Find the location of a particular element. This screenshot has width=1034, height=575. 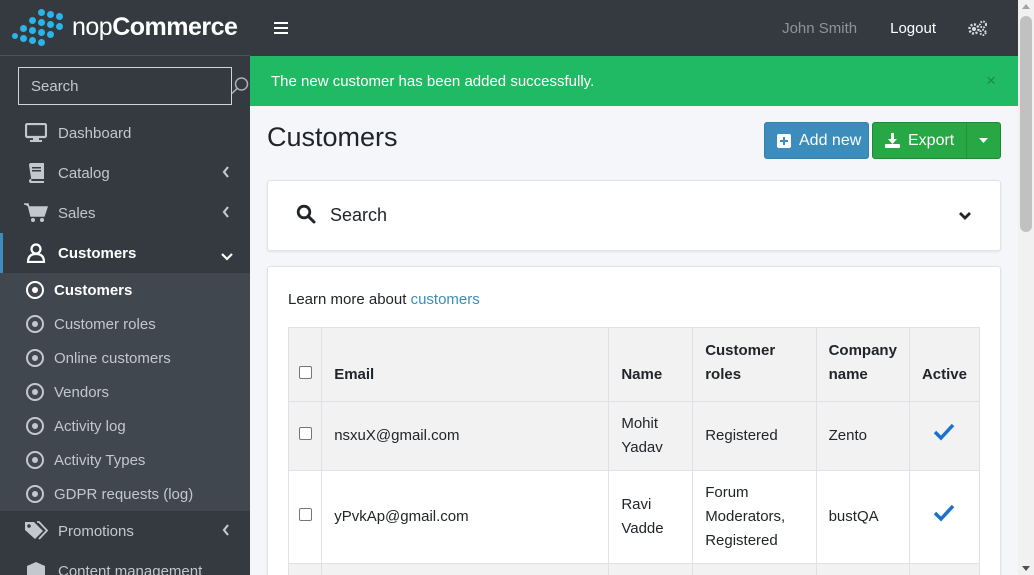

sidebar-item-customers: Customers is located at coordinates (125, 253).